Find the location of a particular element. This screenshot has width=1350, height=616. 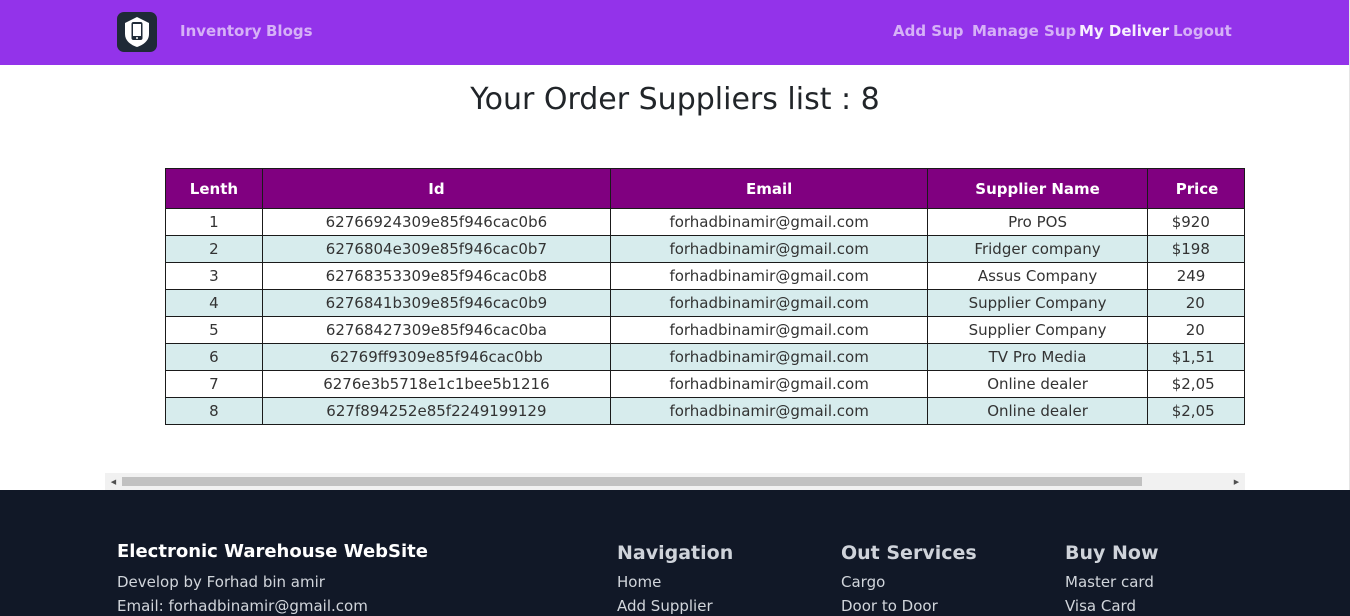

footer-services-title: Out Services is located at coordinates (909, 553).